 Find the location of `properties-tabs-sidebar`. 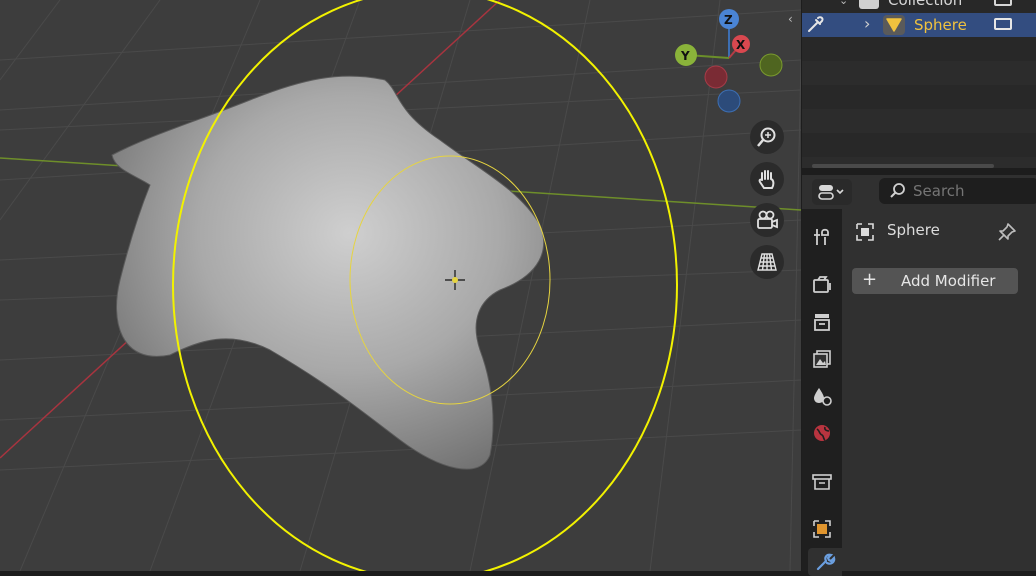

properties-tabs-sidebar is located at coordinates (822, 375).